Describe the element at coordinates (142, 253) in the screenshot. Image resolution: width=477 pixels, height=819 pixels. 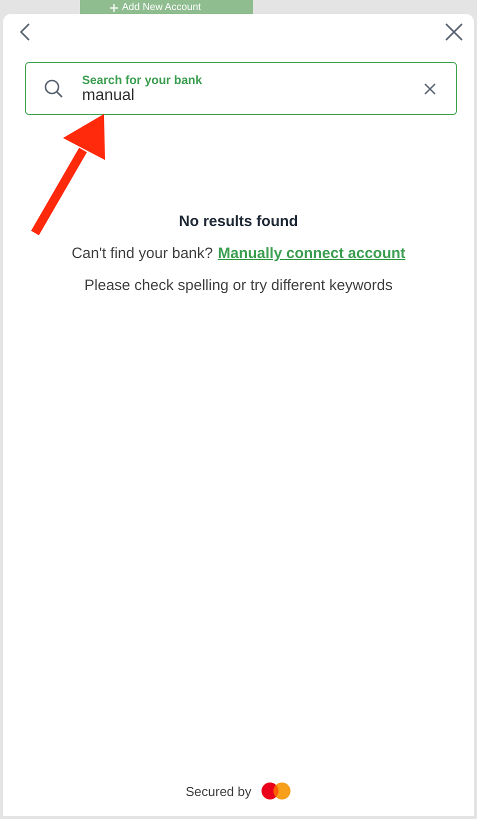
I see `prompt-text: Can't find your bank?` at that location.